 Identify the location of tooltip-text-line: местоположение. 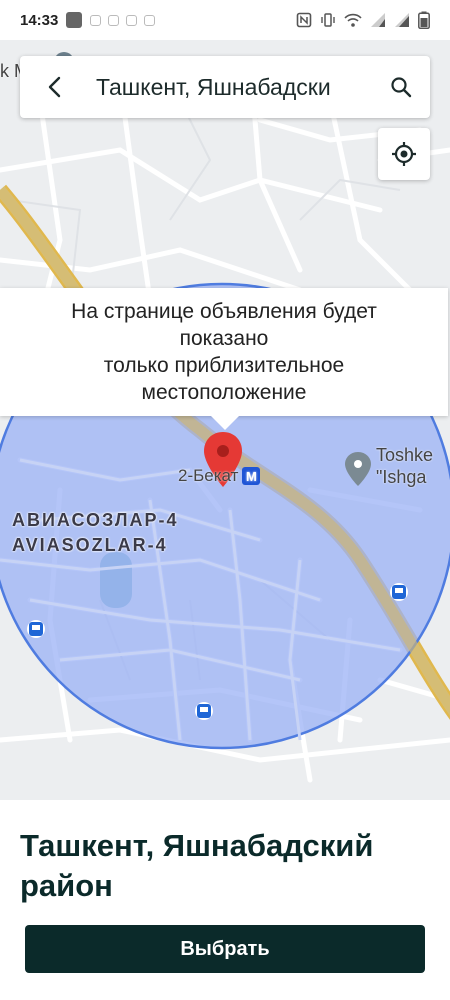
(224, 392).